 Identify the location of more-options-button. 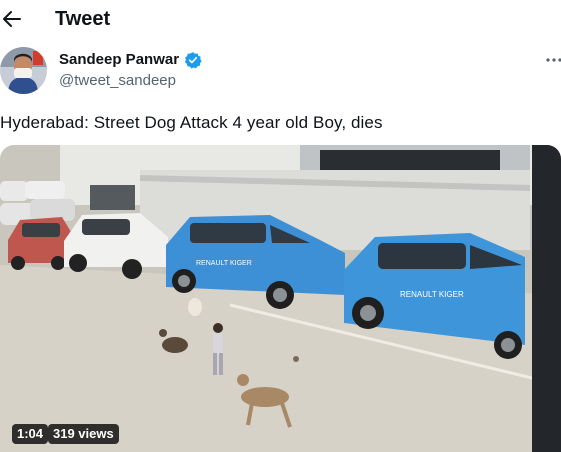
(553, 60).